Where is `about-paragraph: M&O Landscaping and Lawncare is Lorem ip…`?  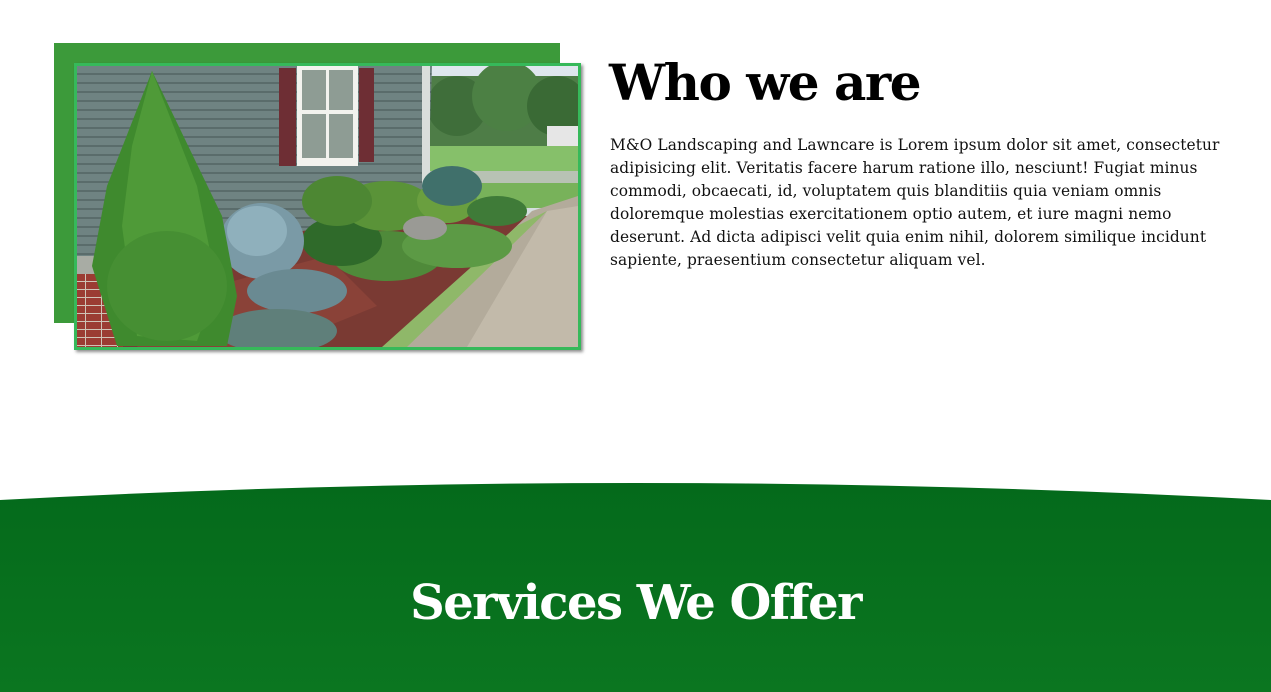 about-paragraph: M&O Landscaping and Lawncare is Lorem ip… is located at coordinates (915, 202).